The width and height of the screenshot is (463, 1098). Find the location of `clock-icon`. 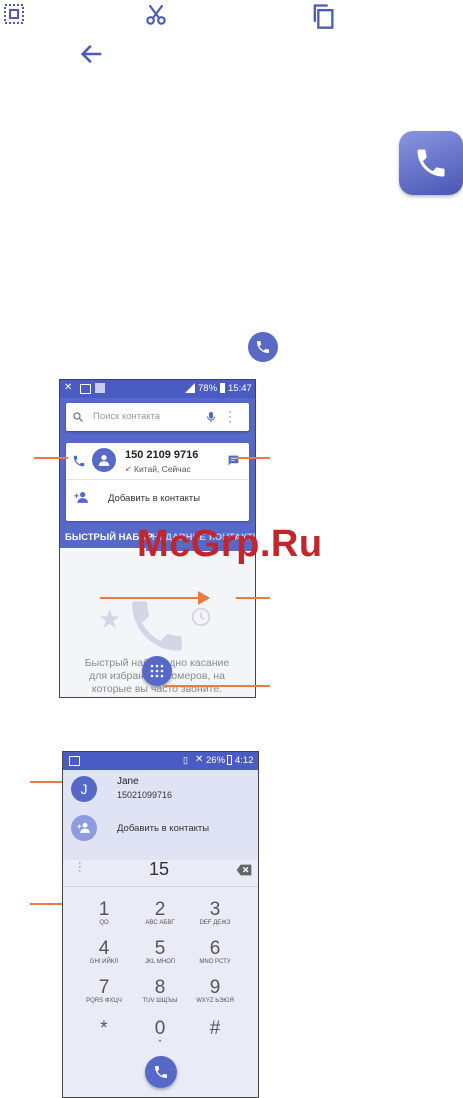

clock-icon is located at coordinates (201, 617).